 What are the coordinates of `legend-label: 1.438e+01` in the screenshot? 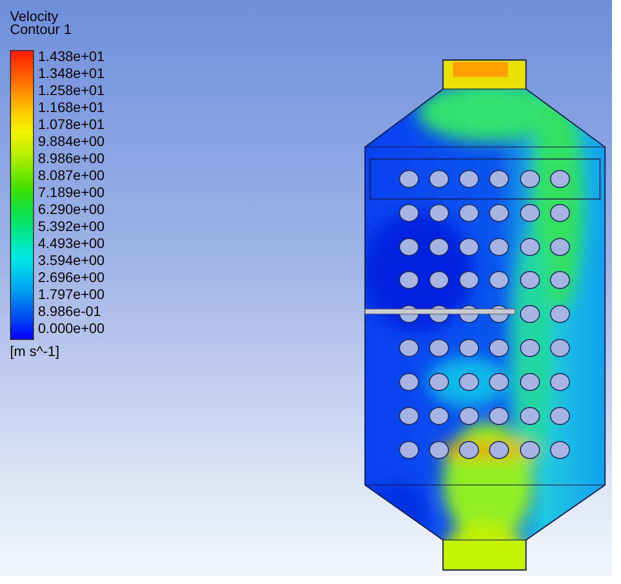 It's located at (71, 56).